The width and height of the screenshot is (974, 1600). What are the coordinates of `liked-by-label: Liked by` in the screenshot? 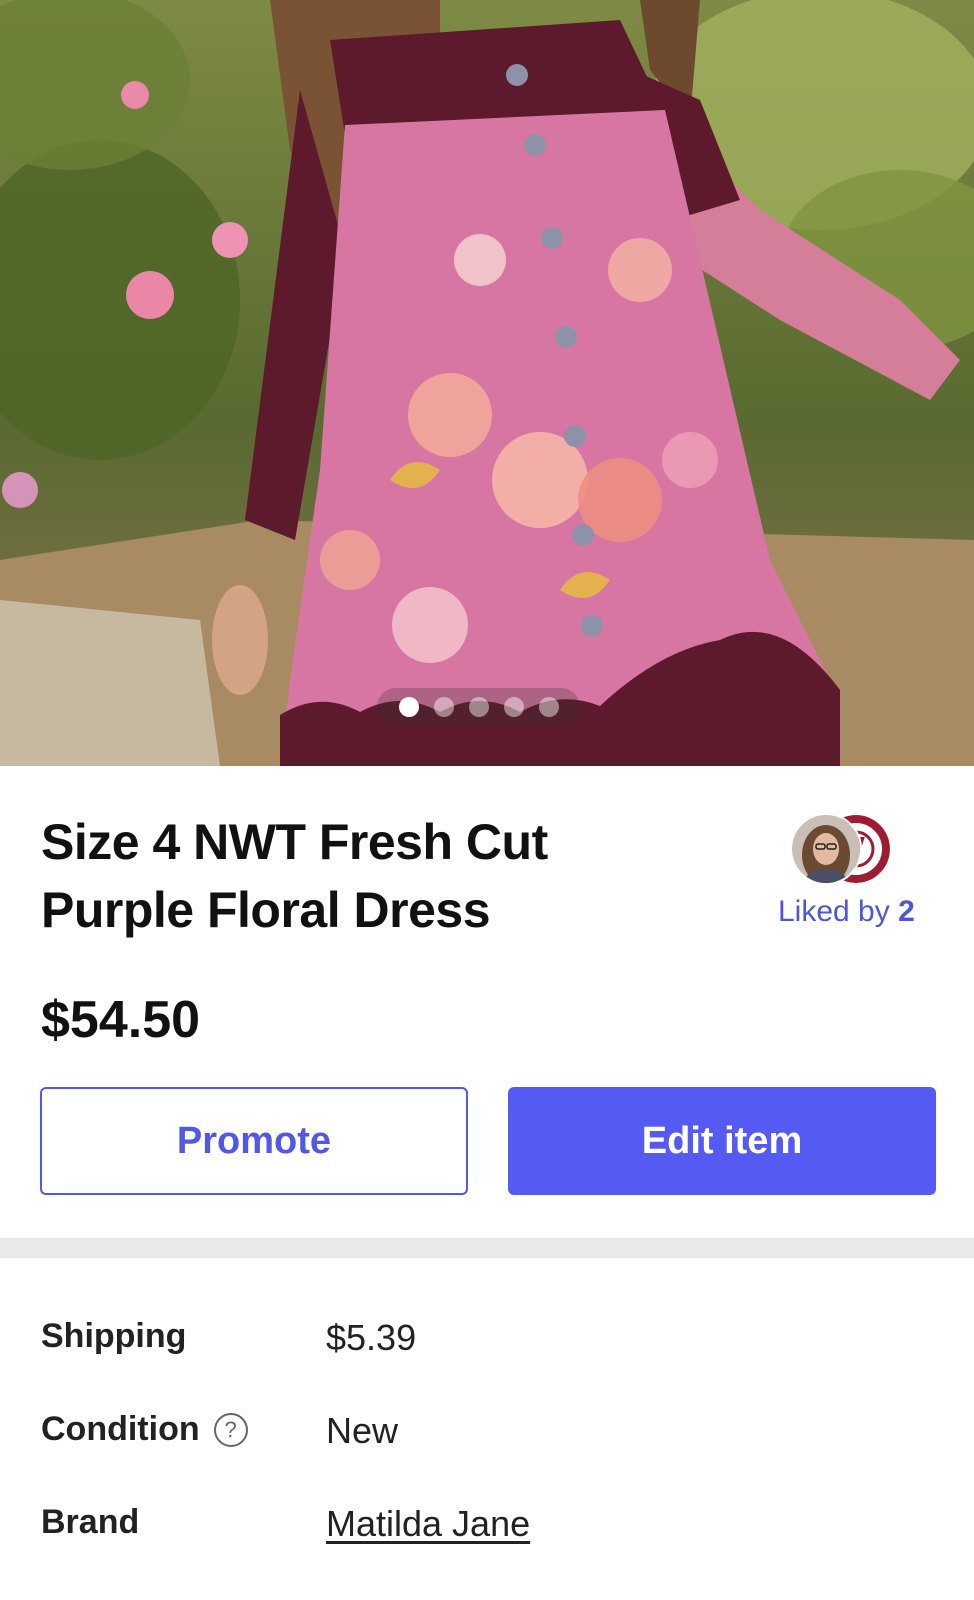 It's located at (834, 911).